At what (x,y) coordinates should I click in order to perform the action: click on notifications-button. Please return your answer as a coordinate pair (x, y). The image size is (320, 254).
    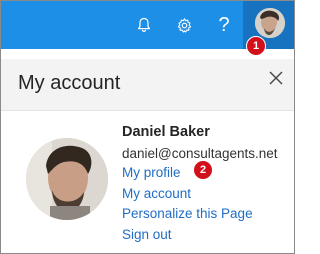
    Looking at the image, I should click on (144, 25).